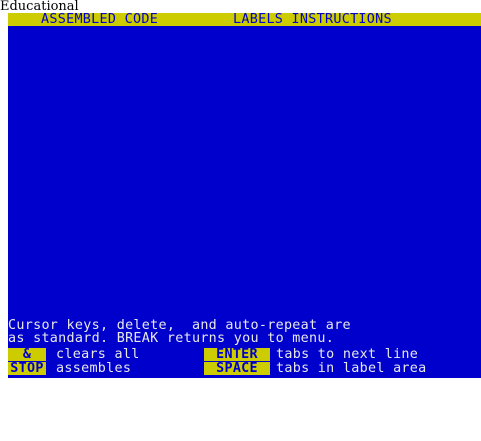  I want to click on assembled-code-header: ASSEMBLED CODE, so click(100, 19).